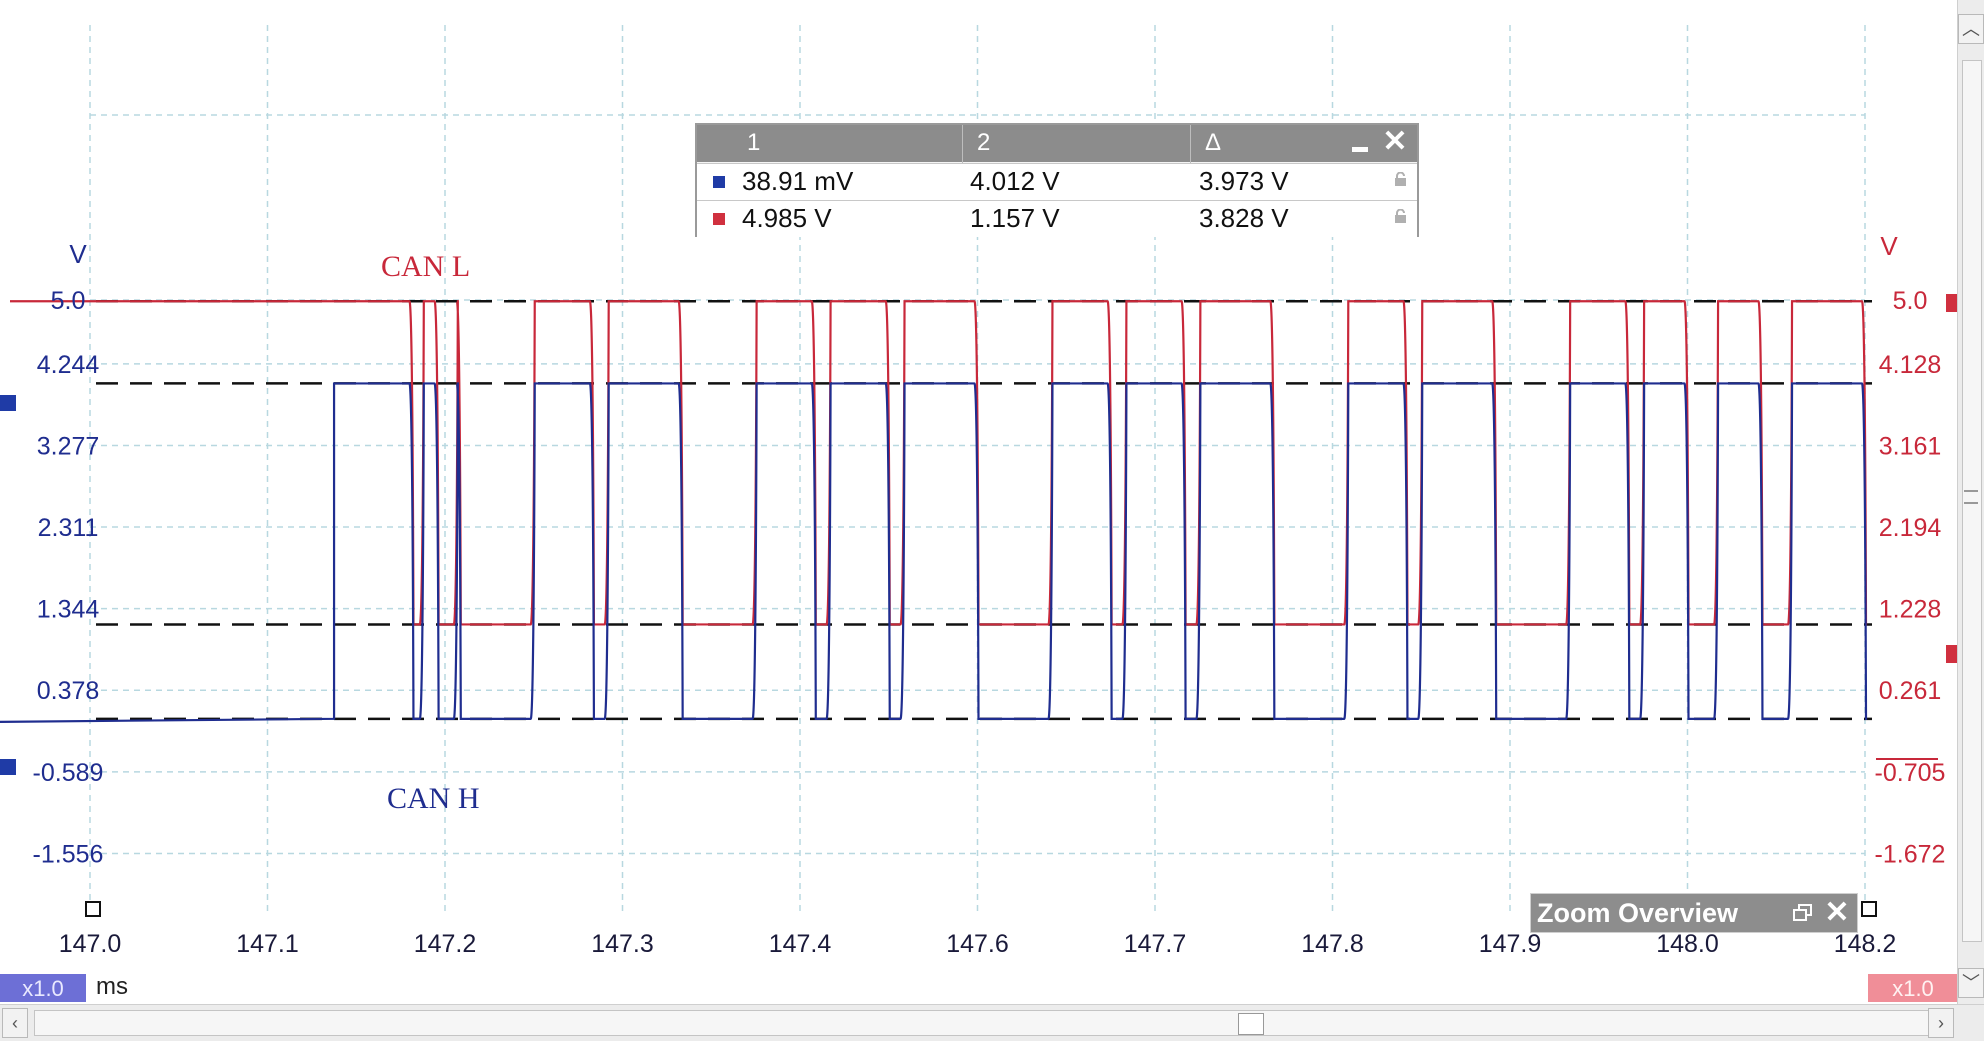  I want to click on y-tick-label-right: -1.672, so click(1910, 855).